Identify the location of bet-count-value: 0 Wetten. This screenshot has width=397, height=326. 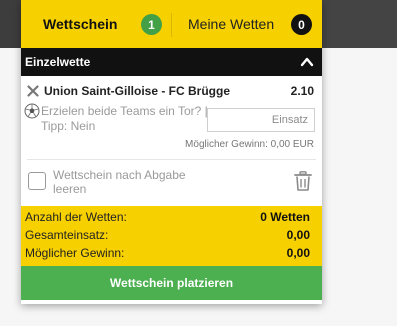
(285, 217).